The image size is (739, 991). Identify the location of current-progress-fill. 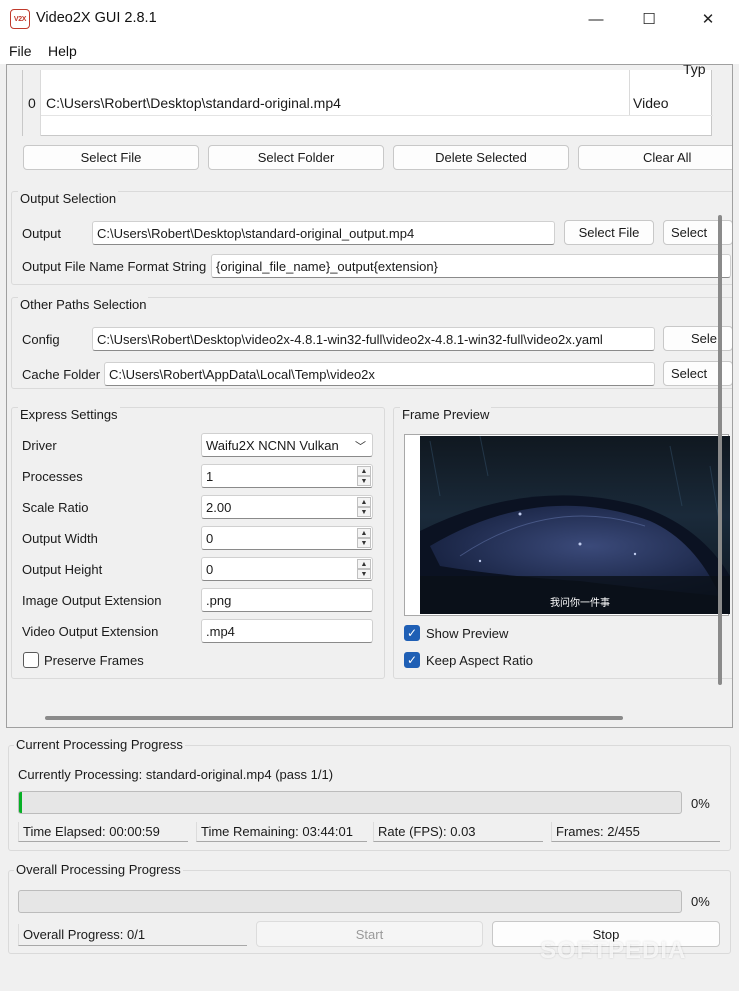
(20, 802).